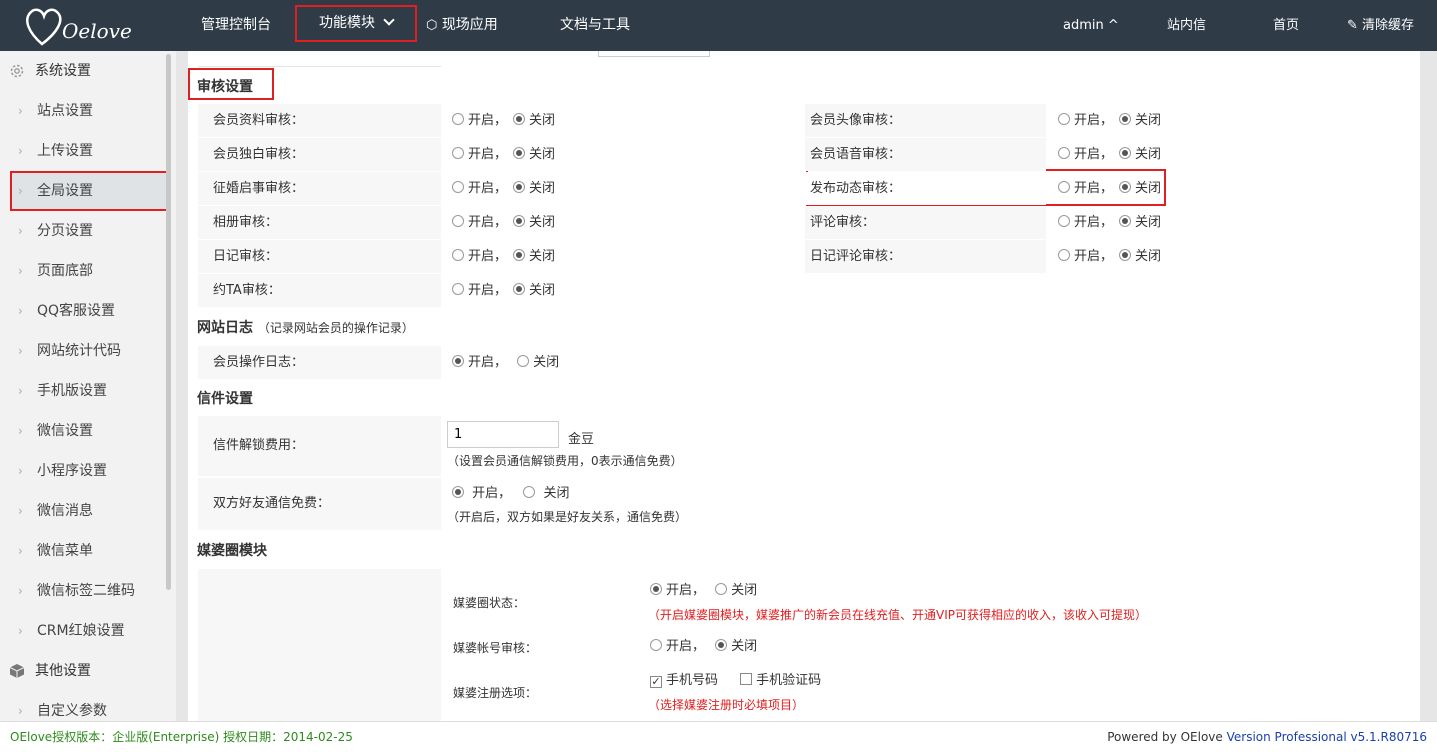 Image resolution: width=1437 pixels, height=752 pixels. Describe the element at coordinates (88, 231) in the screenshot. I see `sidebar-item-paging: › 分页设置` at that location.